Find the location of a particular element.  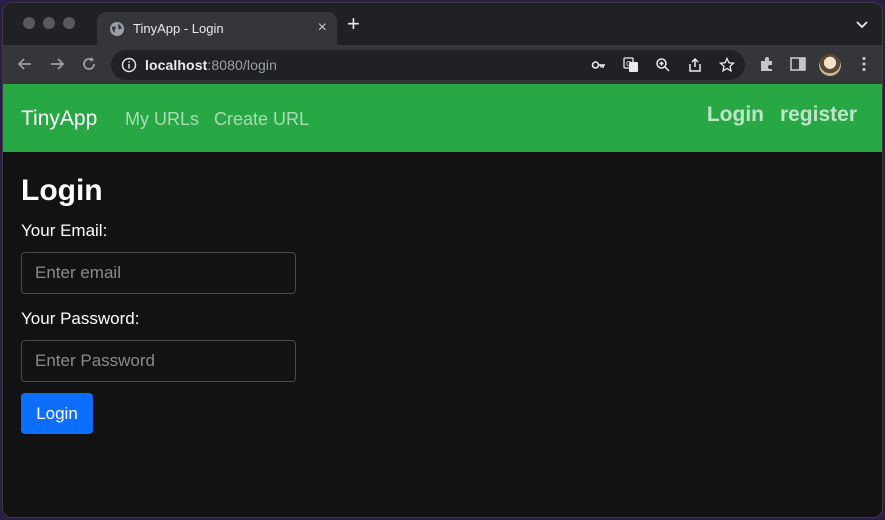

email-input is located at coordinates (158, 273).